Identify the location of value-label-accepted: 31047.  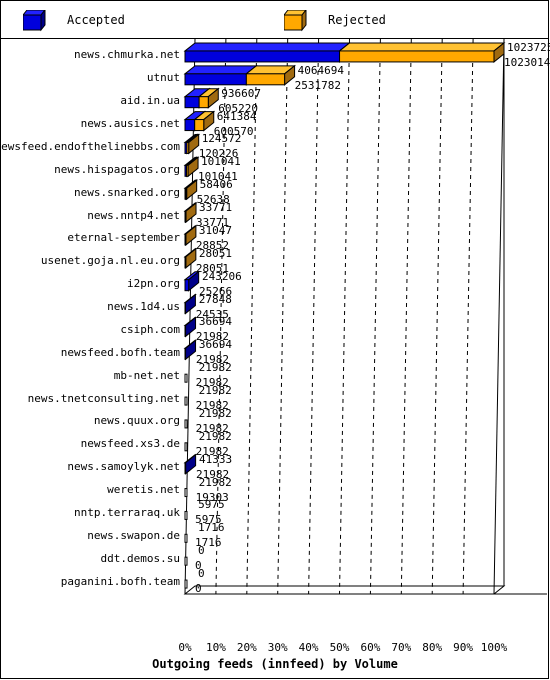
(215, 230).